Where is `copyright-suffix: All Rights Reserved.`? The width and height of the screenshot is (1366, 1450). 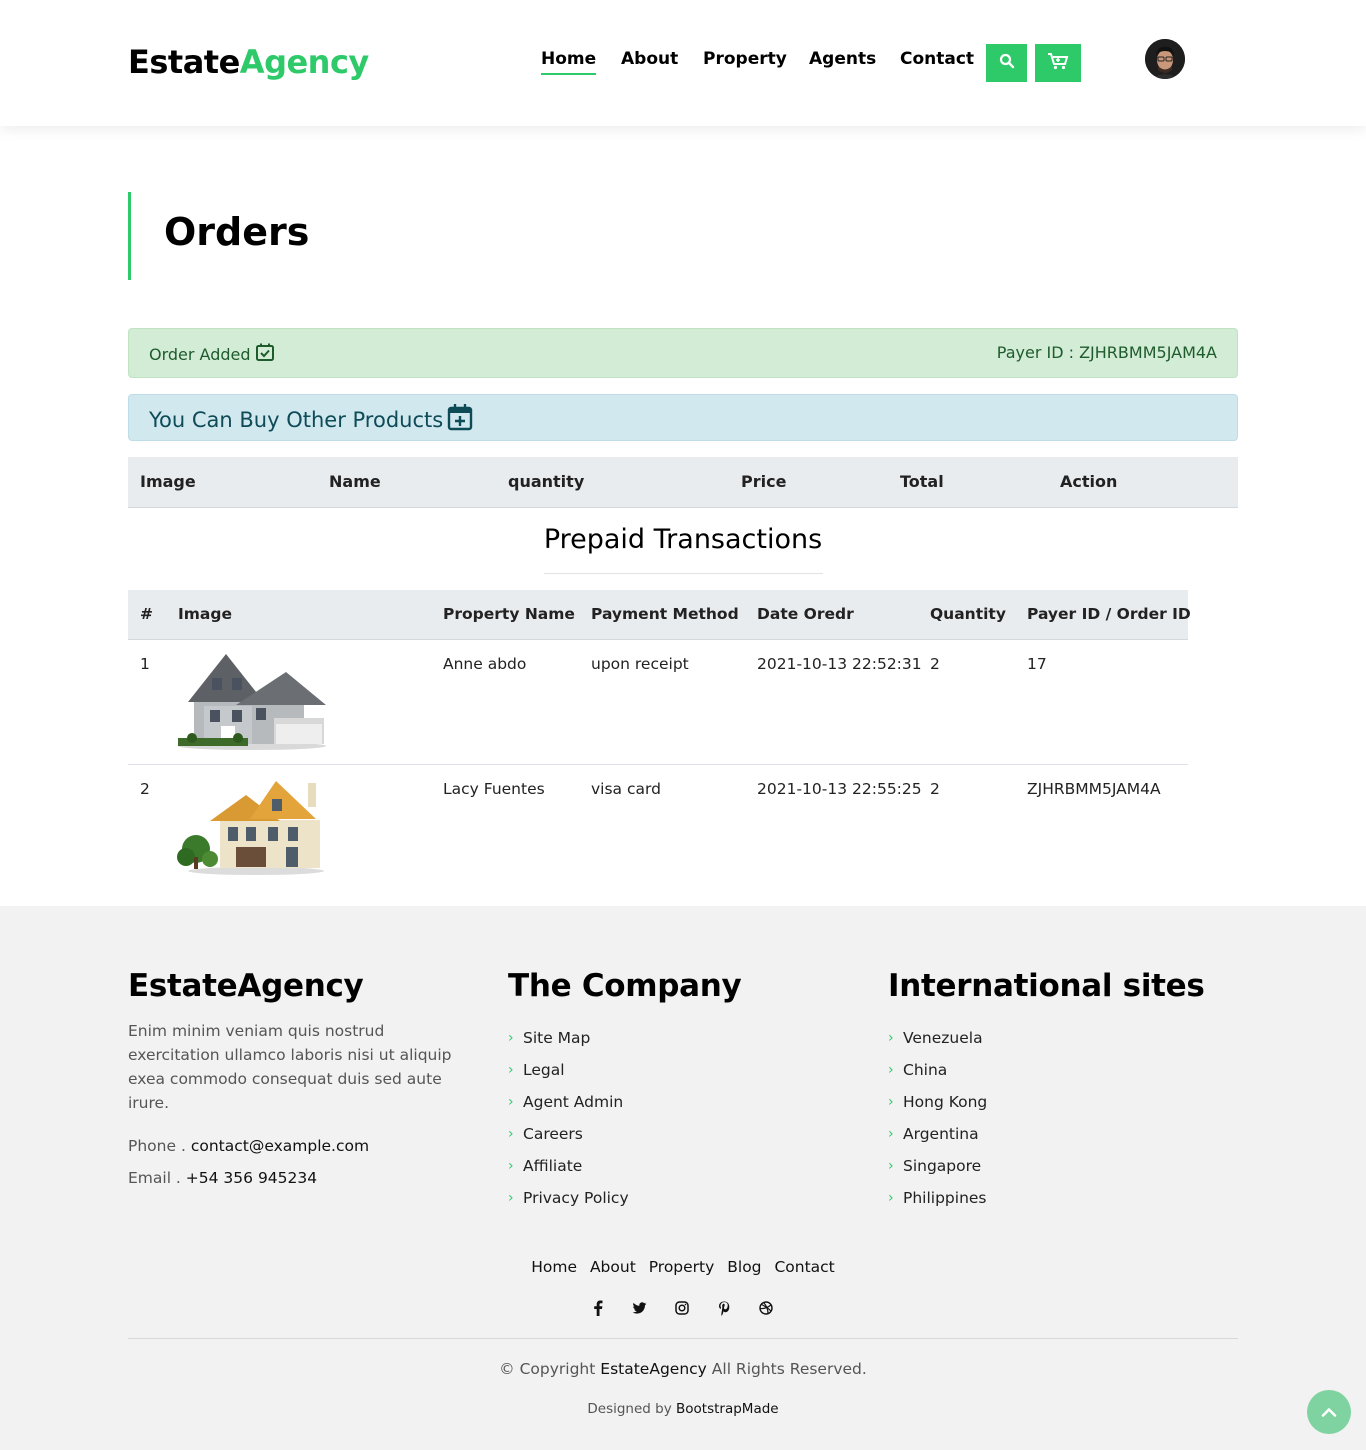
copyright-suffix: All Rights Reserved. is located at coordinates (789, 1369).